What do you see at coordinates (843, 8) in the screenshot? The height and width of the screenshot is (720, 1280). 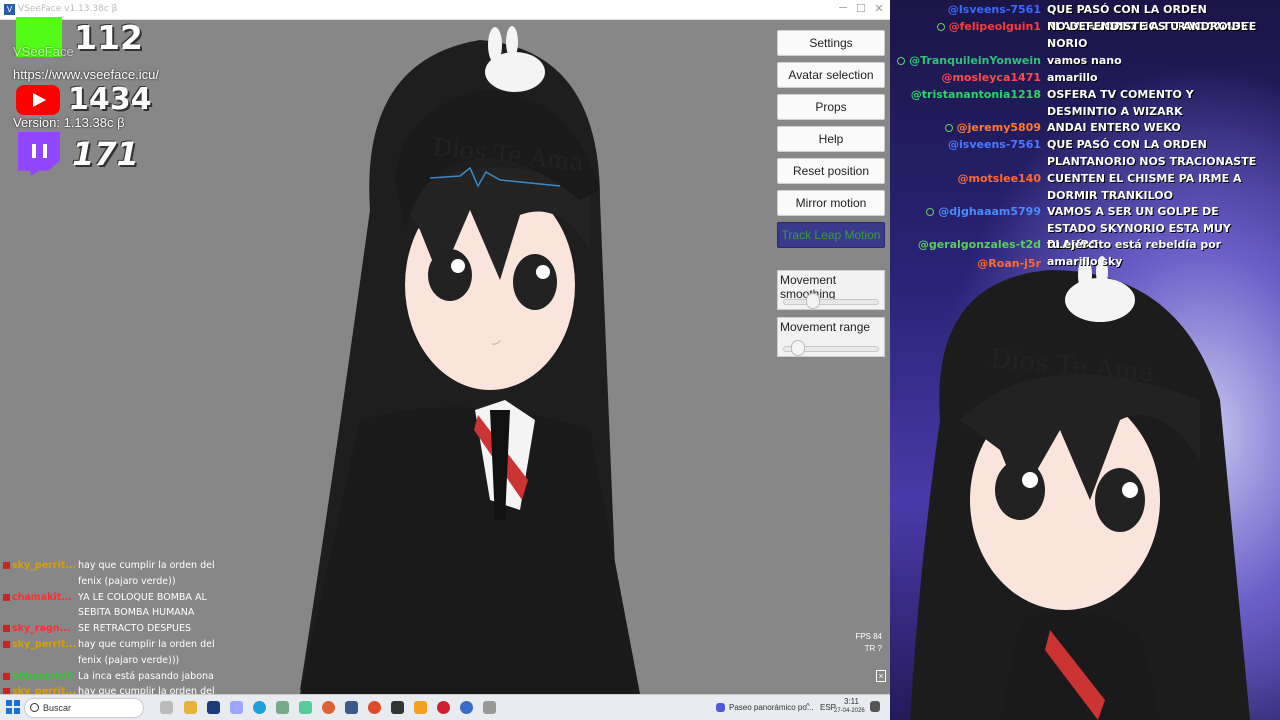 I see `minimize-button: ─` at bounding box center [843, 8].